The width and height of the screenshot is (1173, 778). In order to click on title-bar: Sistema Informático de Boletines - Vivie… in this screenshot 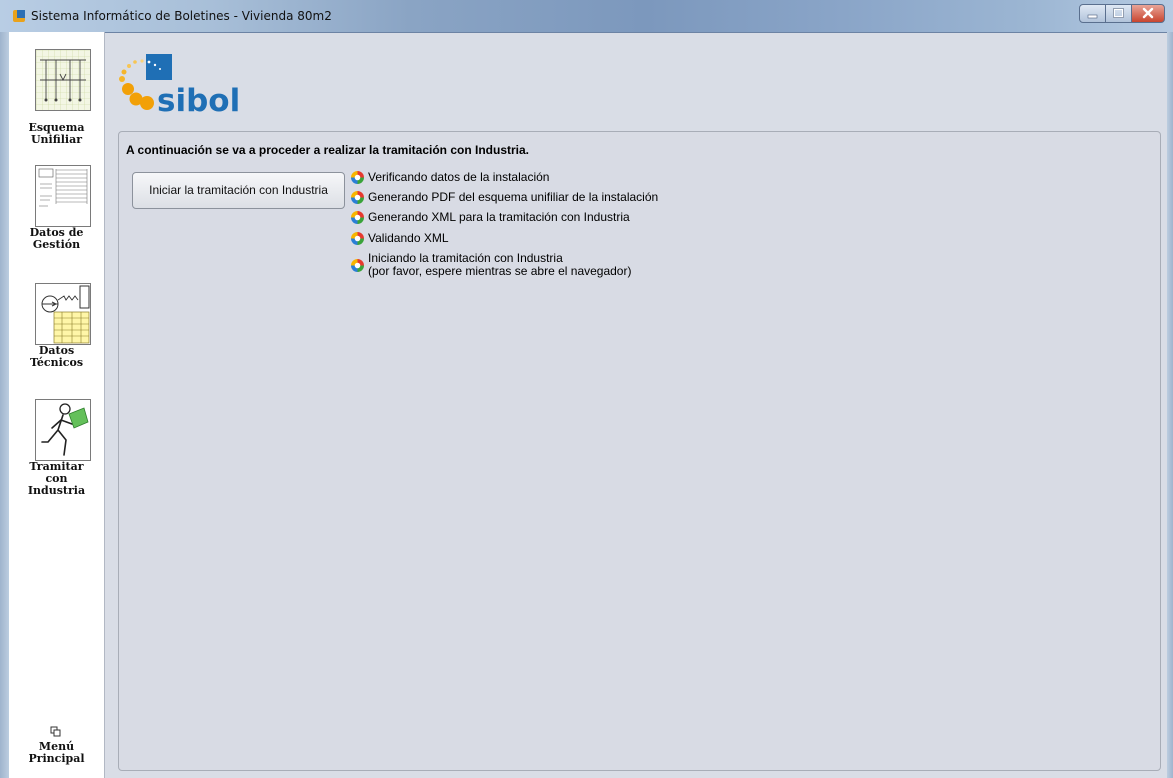, I will do `click(586, 16)`.